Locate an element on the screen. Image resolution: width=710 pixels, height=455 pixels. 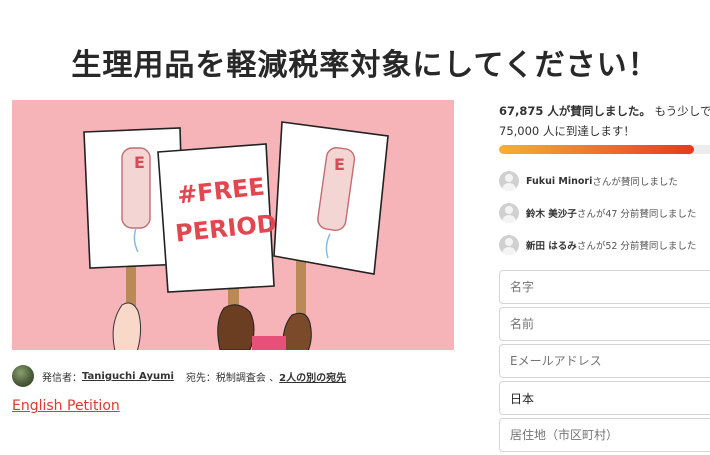
recipients-link: 2人の別の宛先 is located at coordinates (312, 376).